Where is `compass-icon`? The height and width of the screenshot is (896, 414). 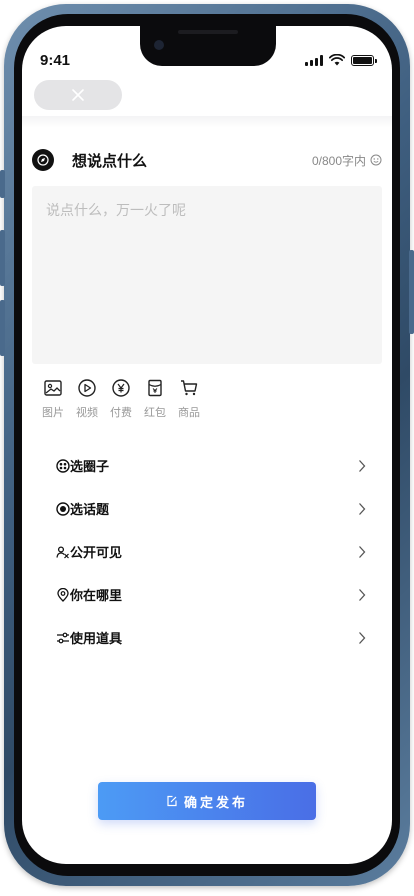
compass-icon is located at coordinates (43, 160).